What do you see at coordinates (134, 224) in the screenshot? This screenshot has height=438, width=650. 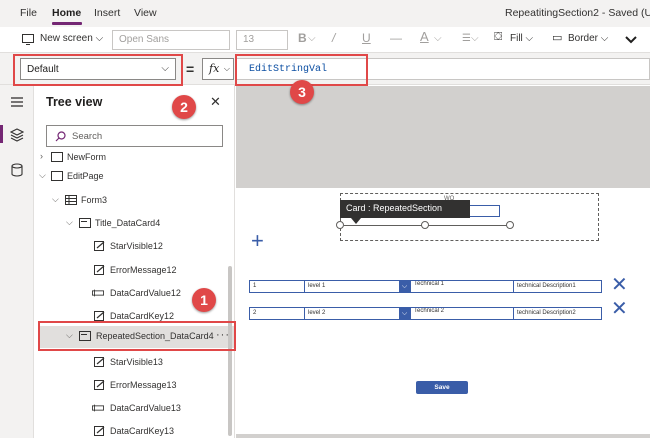 I see `tree-node-title-datacard4: ⌵ Title_DataCard4` at bounding box center [134, 224].